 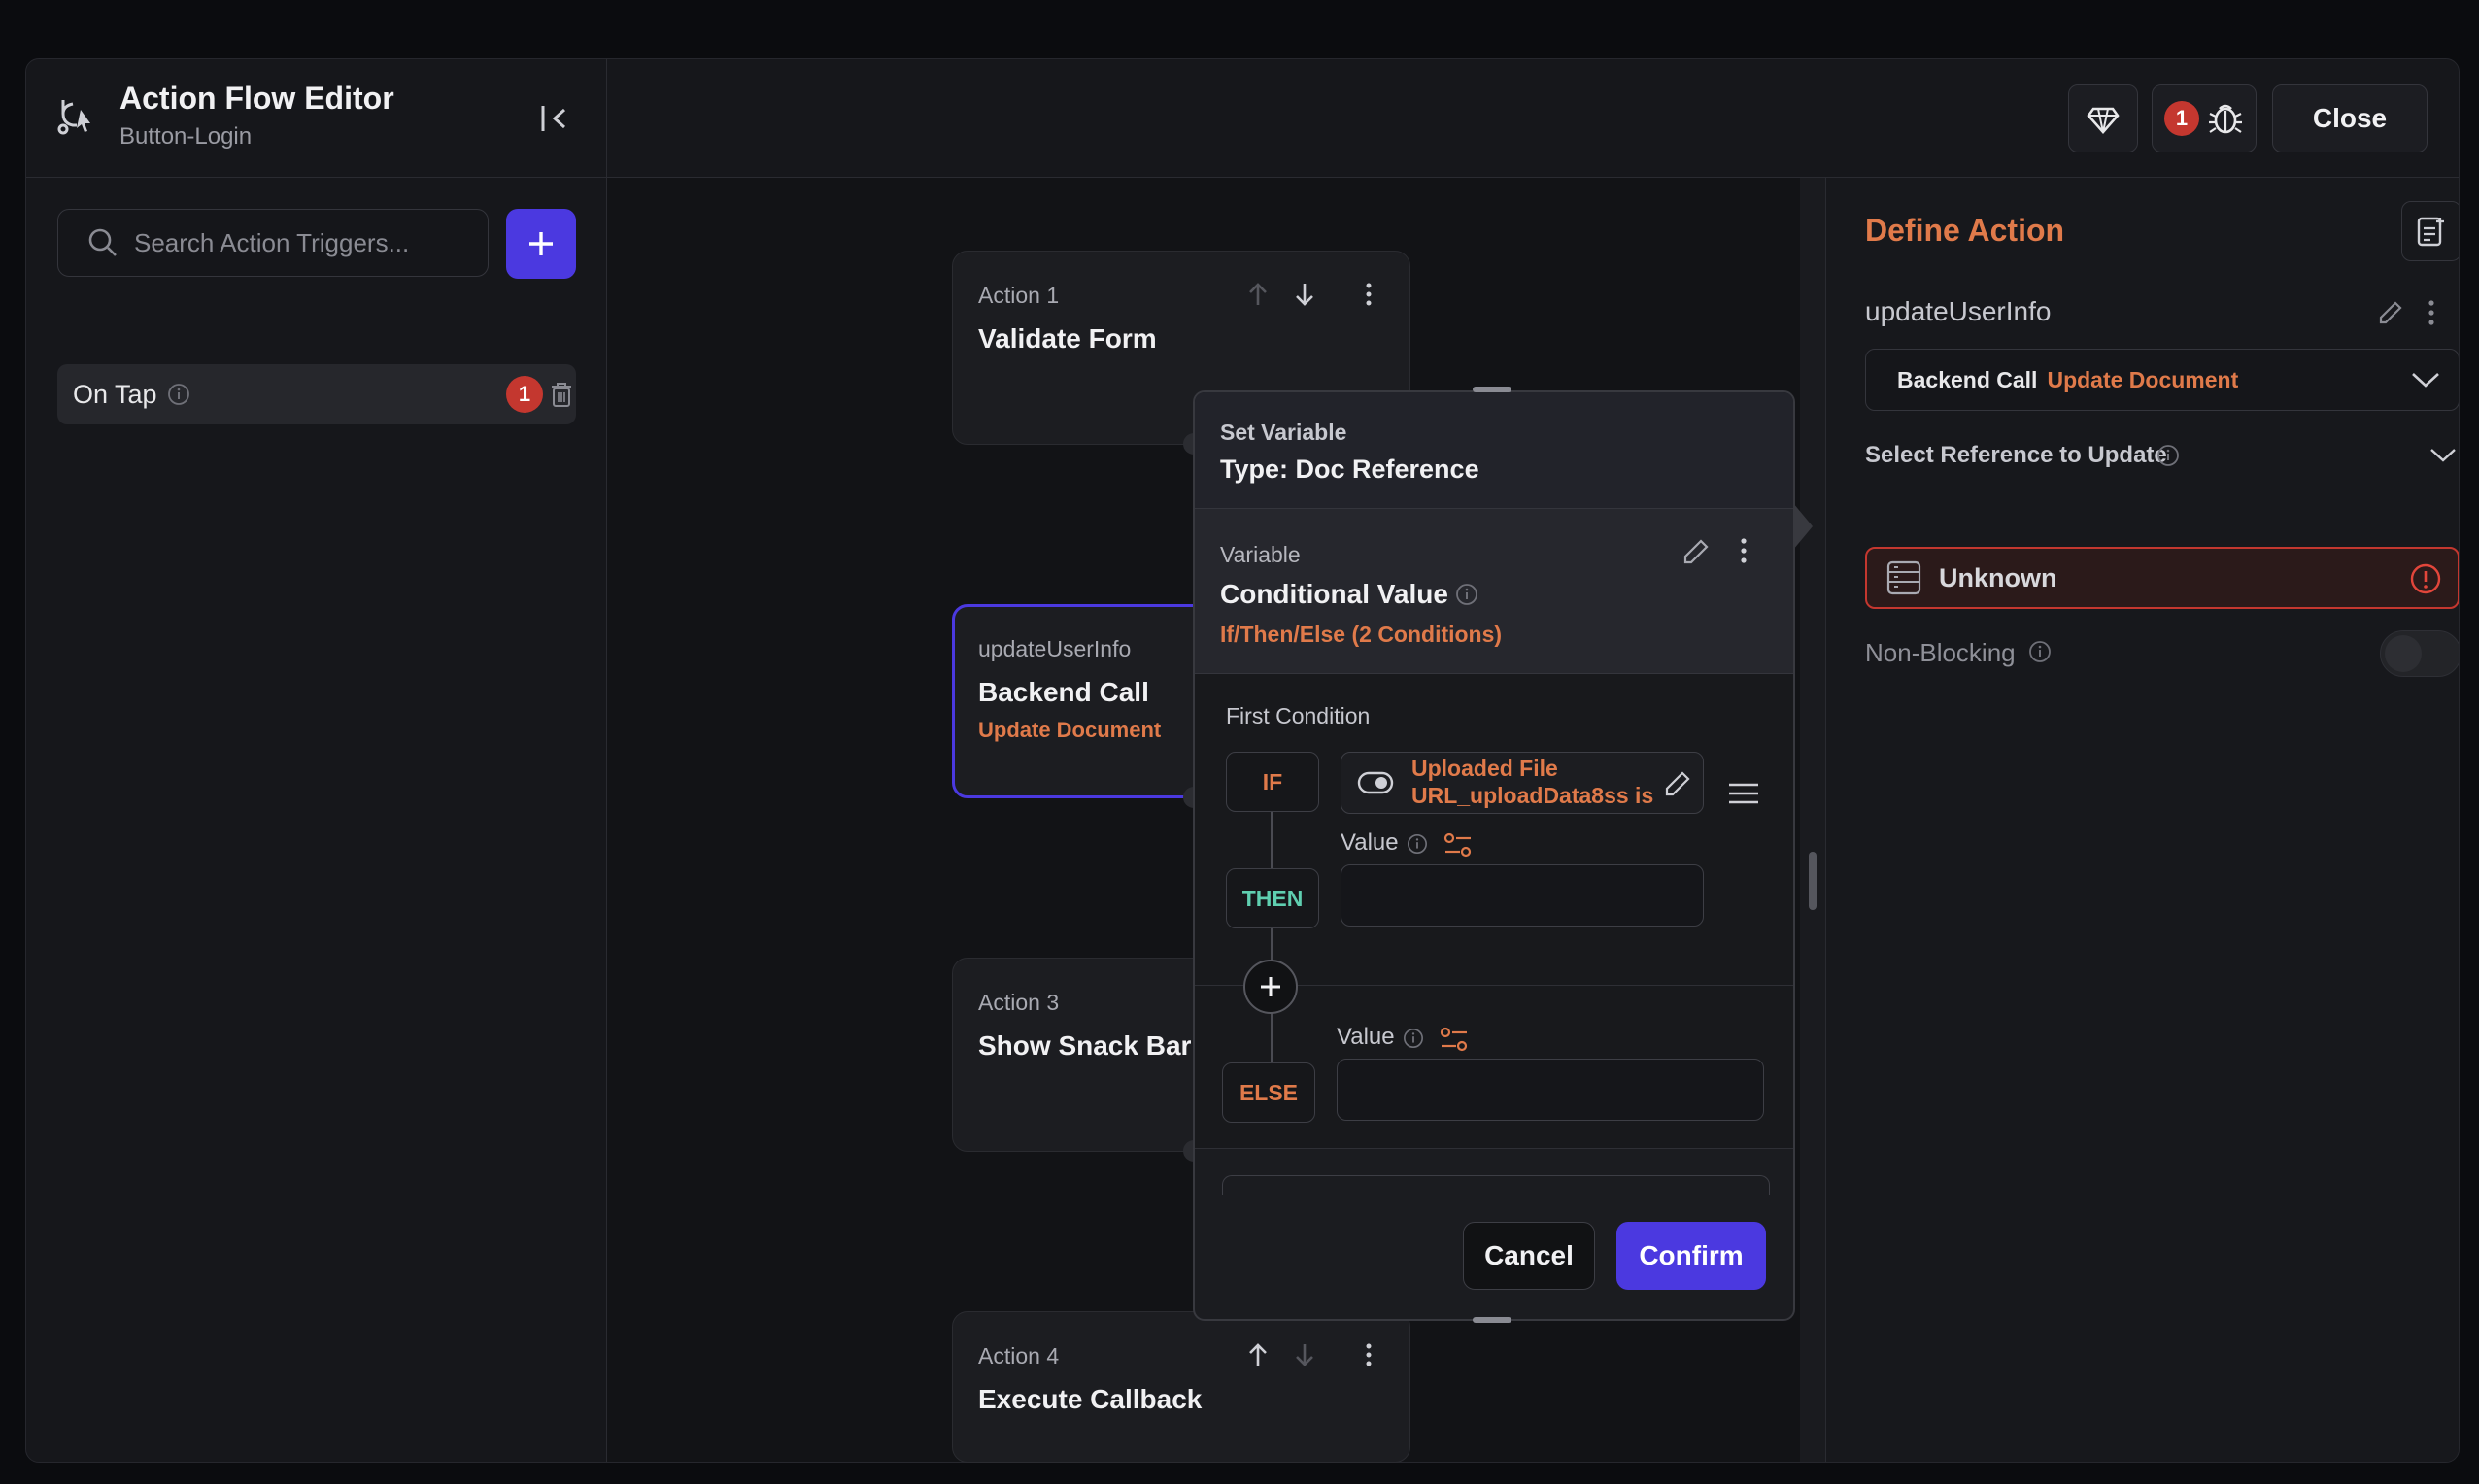 What do you see at coordinates (115, 394) in the screenshot?
I see `trigger-label: On Tap` at bounding box center [115, 394].